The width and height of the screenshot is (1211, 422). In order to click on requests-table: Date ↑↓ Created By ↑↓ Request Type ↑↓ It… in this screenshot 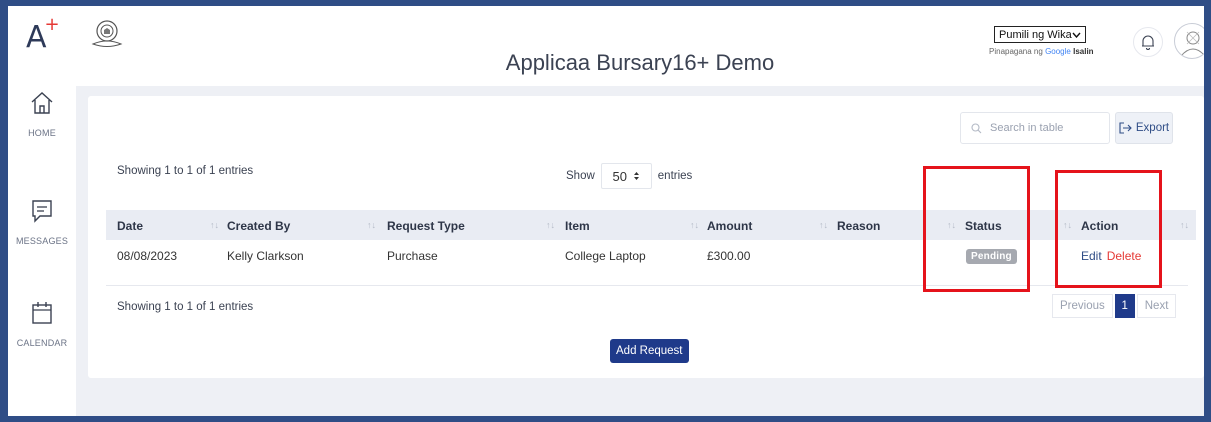, I will do `click(651, 241)`.